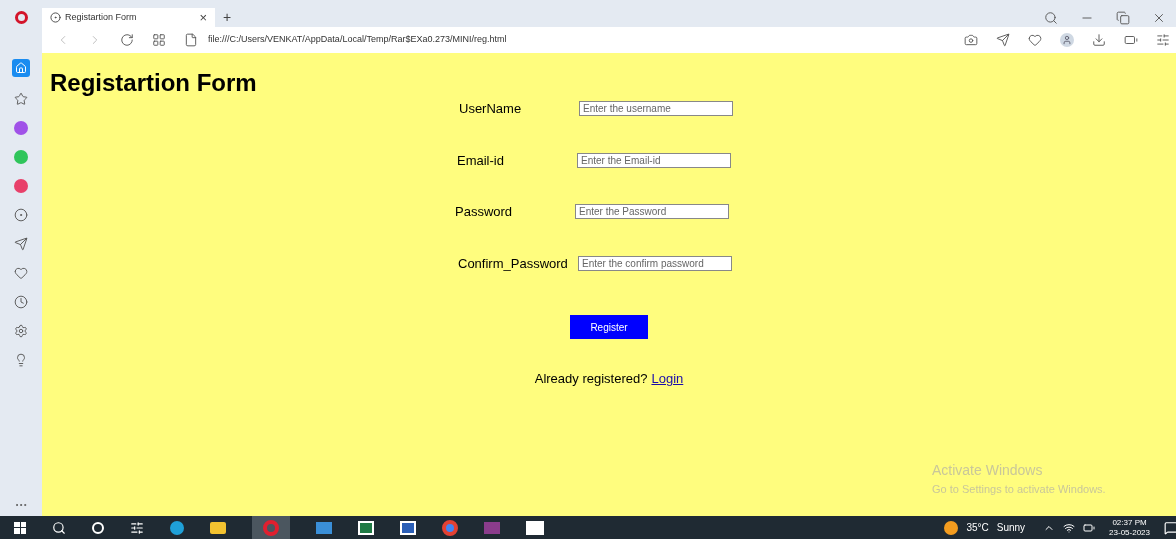 This screenshot has width=1176, height=539. What do you see at coordinates (609, 327) in the screenshot?
I see `register-button: Register` at bounding box center [609, 327].